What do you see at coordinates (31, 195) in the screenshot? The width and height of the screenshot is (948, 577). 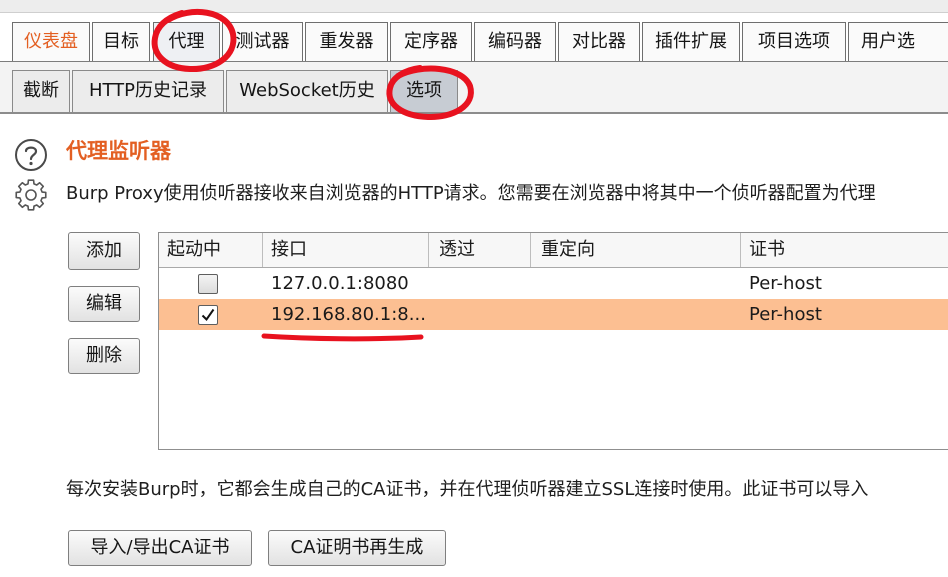 I see `gear-icon` at bounding box center [31, 195].